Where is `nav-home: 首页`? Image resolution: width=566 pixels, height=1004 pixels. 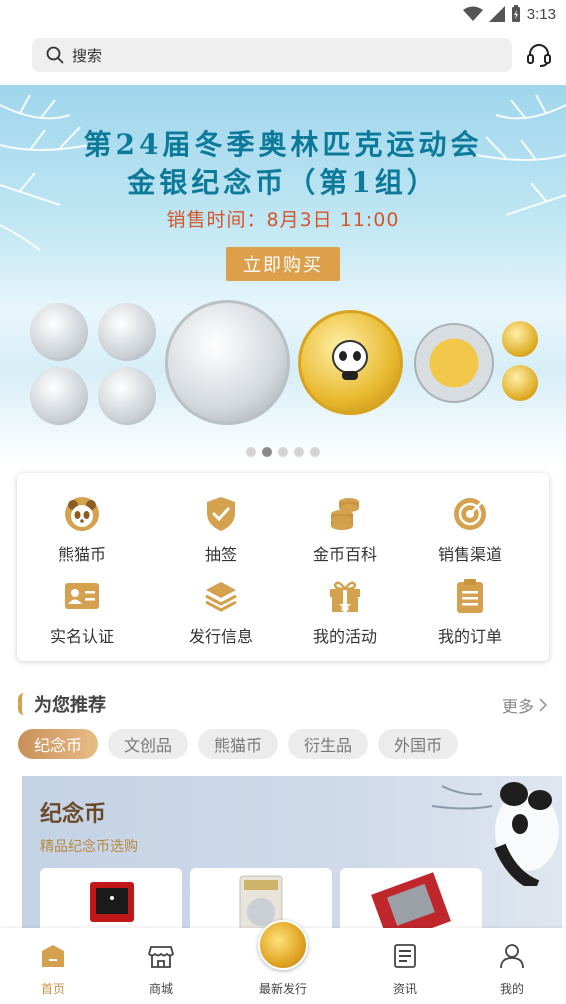
nav-home: 首页 is located at coordinates (53, 966).